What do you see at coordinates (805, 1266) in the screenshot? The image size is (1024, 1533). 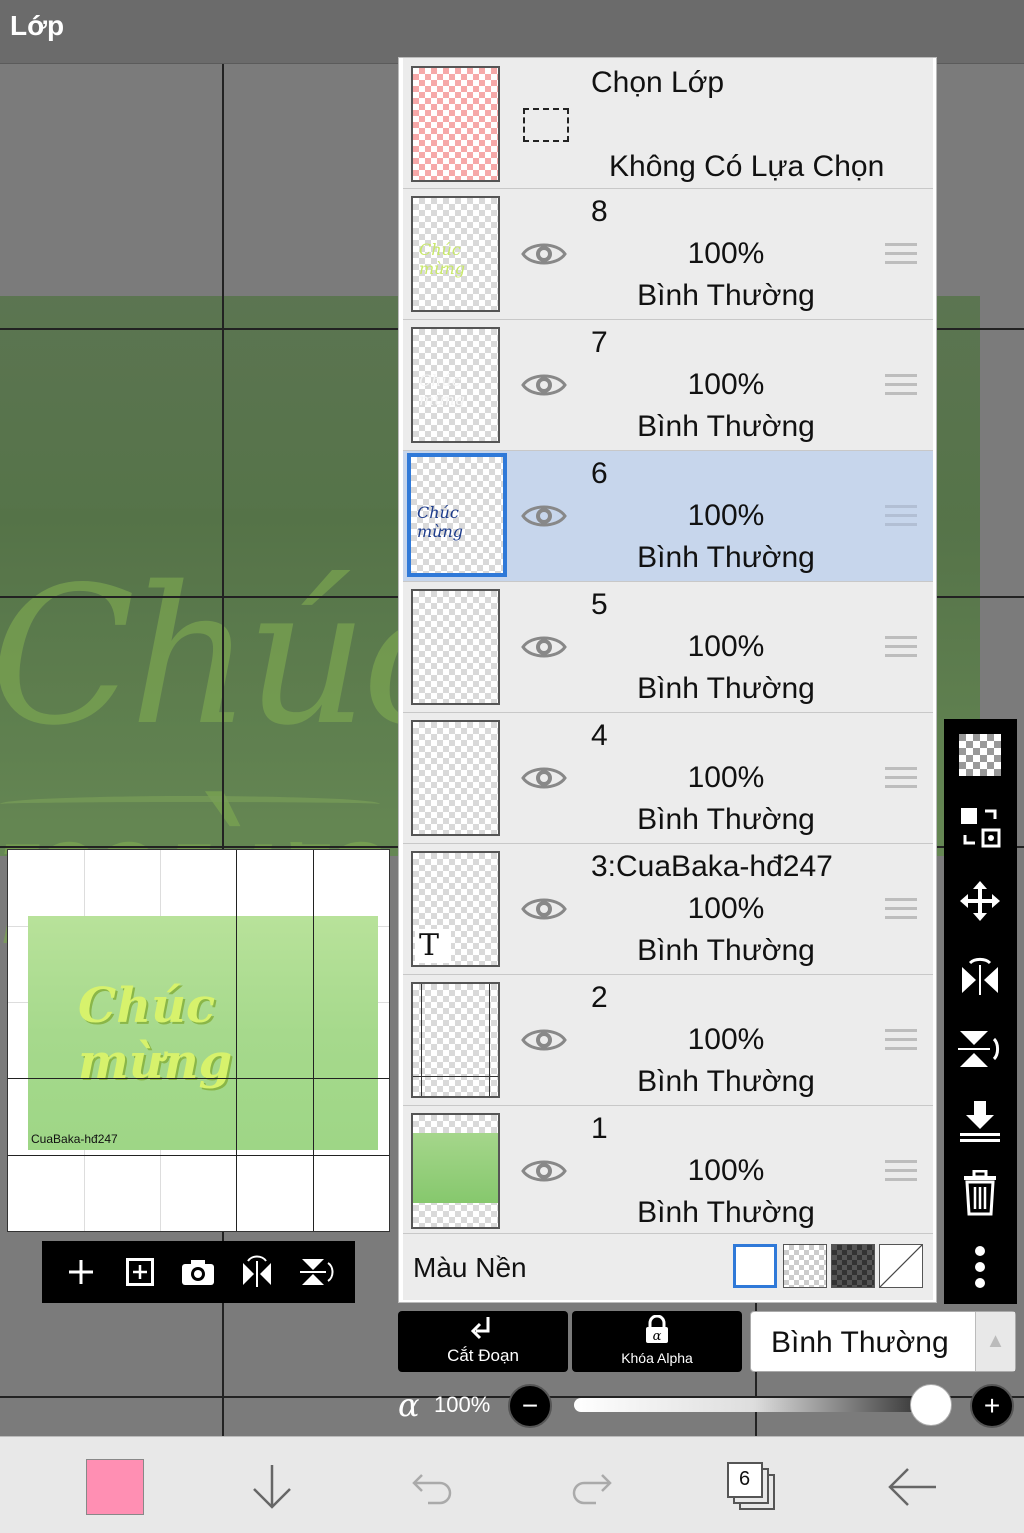 I see `bg-transparent-light-option` at bounding box center [805, 1266].